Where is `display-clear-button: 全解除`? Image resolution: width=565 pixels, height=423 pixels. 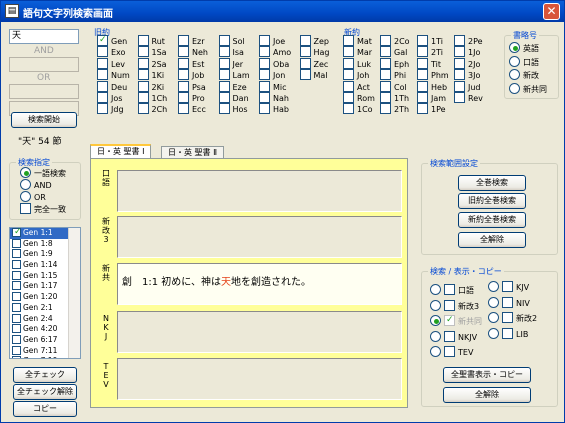 display-clear-button: 全解除 is located at coordinates (487, 395).